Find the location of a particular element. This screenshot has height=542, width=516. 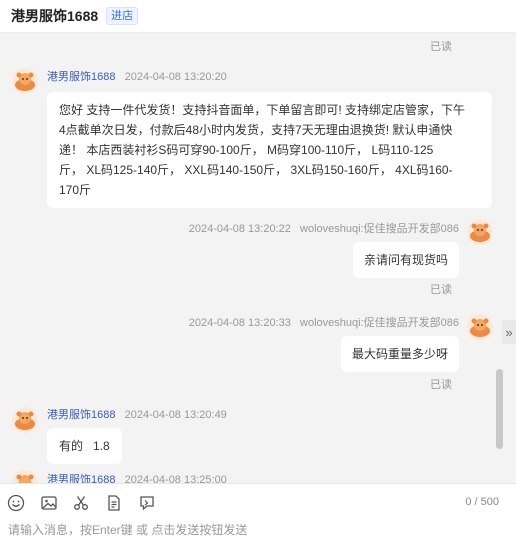

enter-shop-button: 进店 is located at coordinates (122, 16).